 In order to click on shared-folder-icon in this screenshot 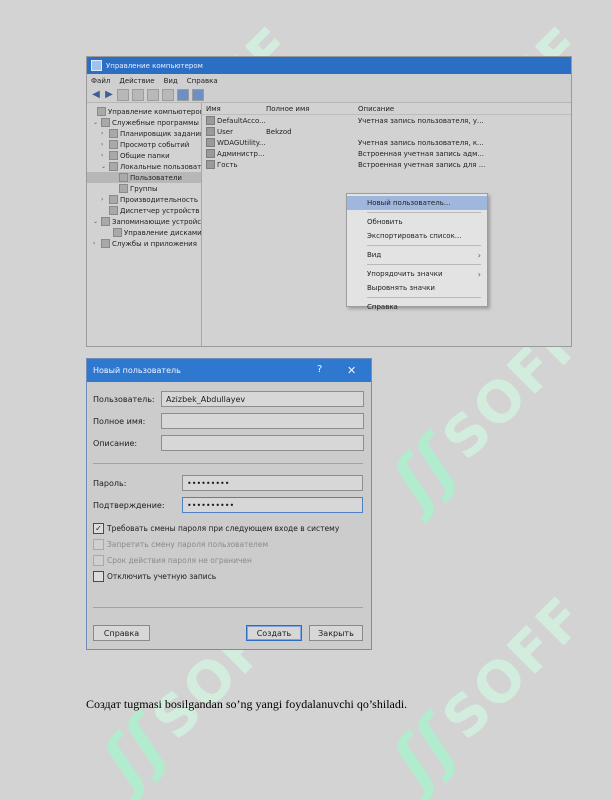, I will do `click(113, 155)`.